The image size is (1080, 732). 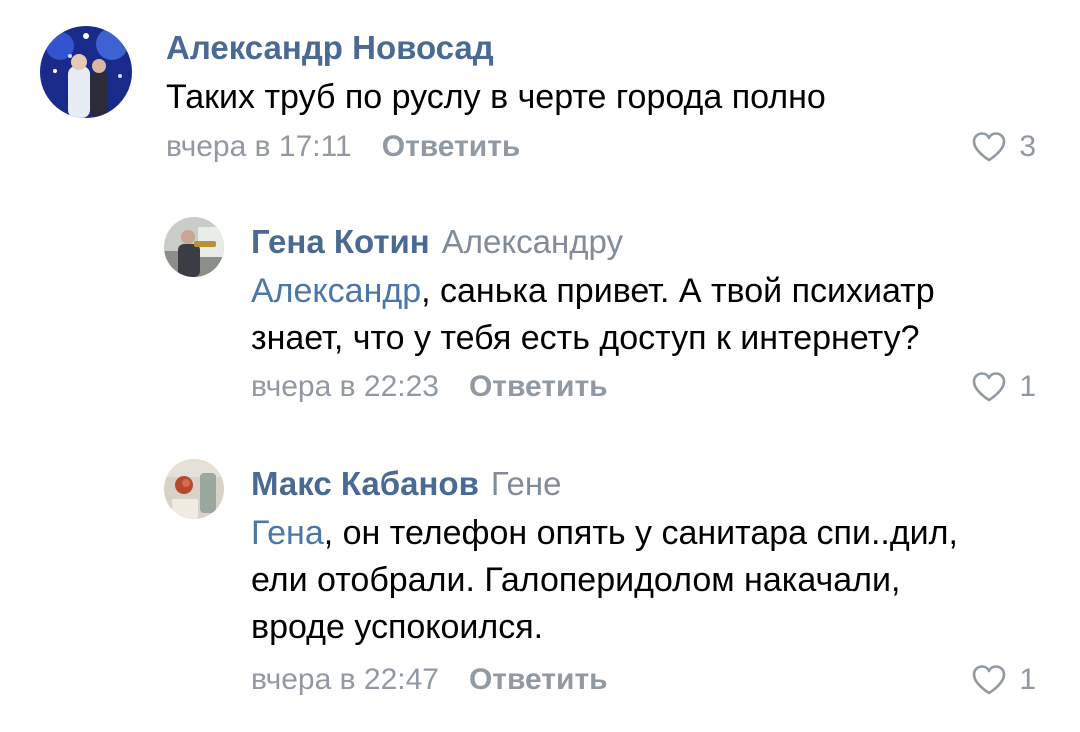 What do you see at coordinates (437, 242) in the screenshot?
I see `author-line: Гена Котин Александру` at bounding box center [437, 242].